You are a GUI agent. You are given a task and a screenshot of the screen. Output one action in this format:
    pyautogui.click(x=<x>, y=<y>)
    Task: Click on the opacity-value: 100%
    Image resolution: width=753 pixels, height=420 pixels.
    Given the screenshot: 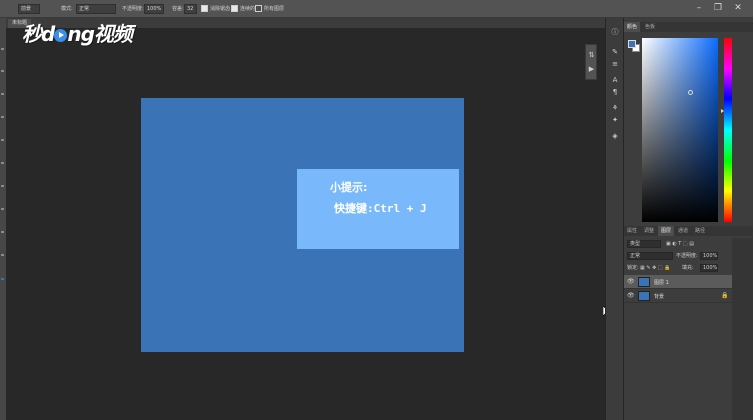 What is the action you would take?
    pyautogui.click(x=154, y=9)
    